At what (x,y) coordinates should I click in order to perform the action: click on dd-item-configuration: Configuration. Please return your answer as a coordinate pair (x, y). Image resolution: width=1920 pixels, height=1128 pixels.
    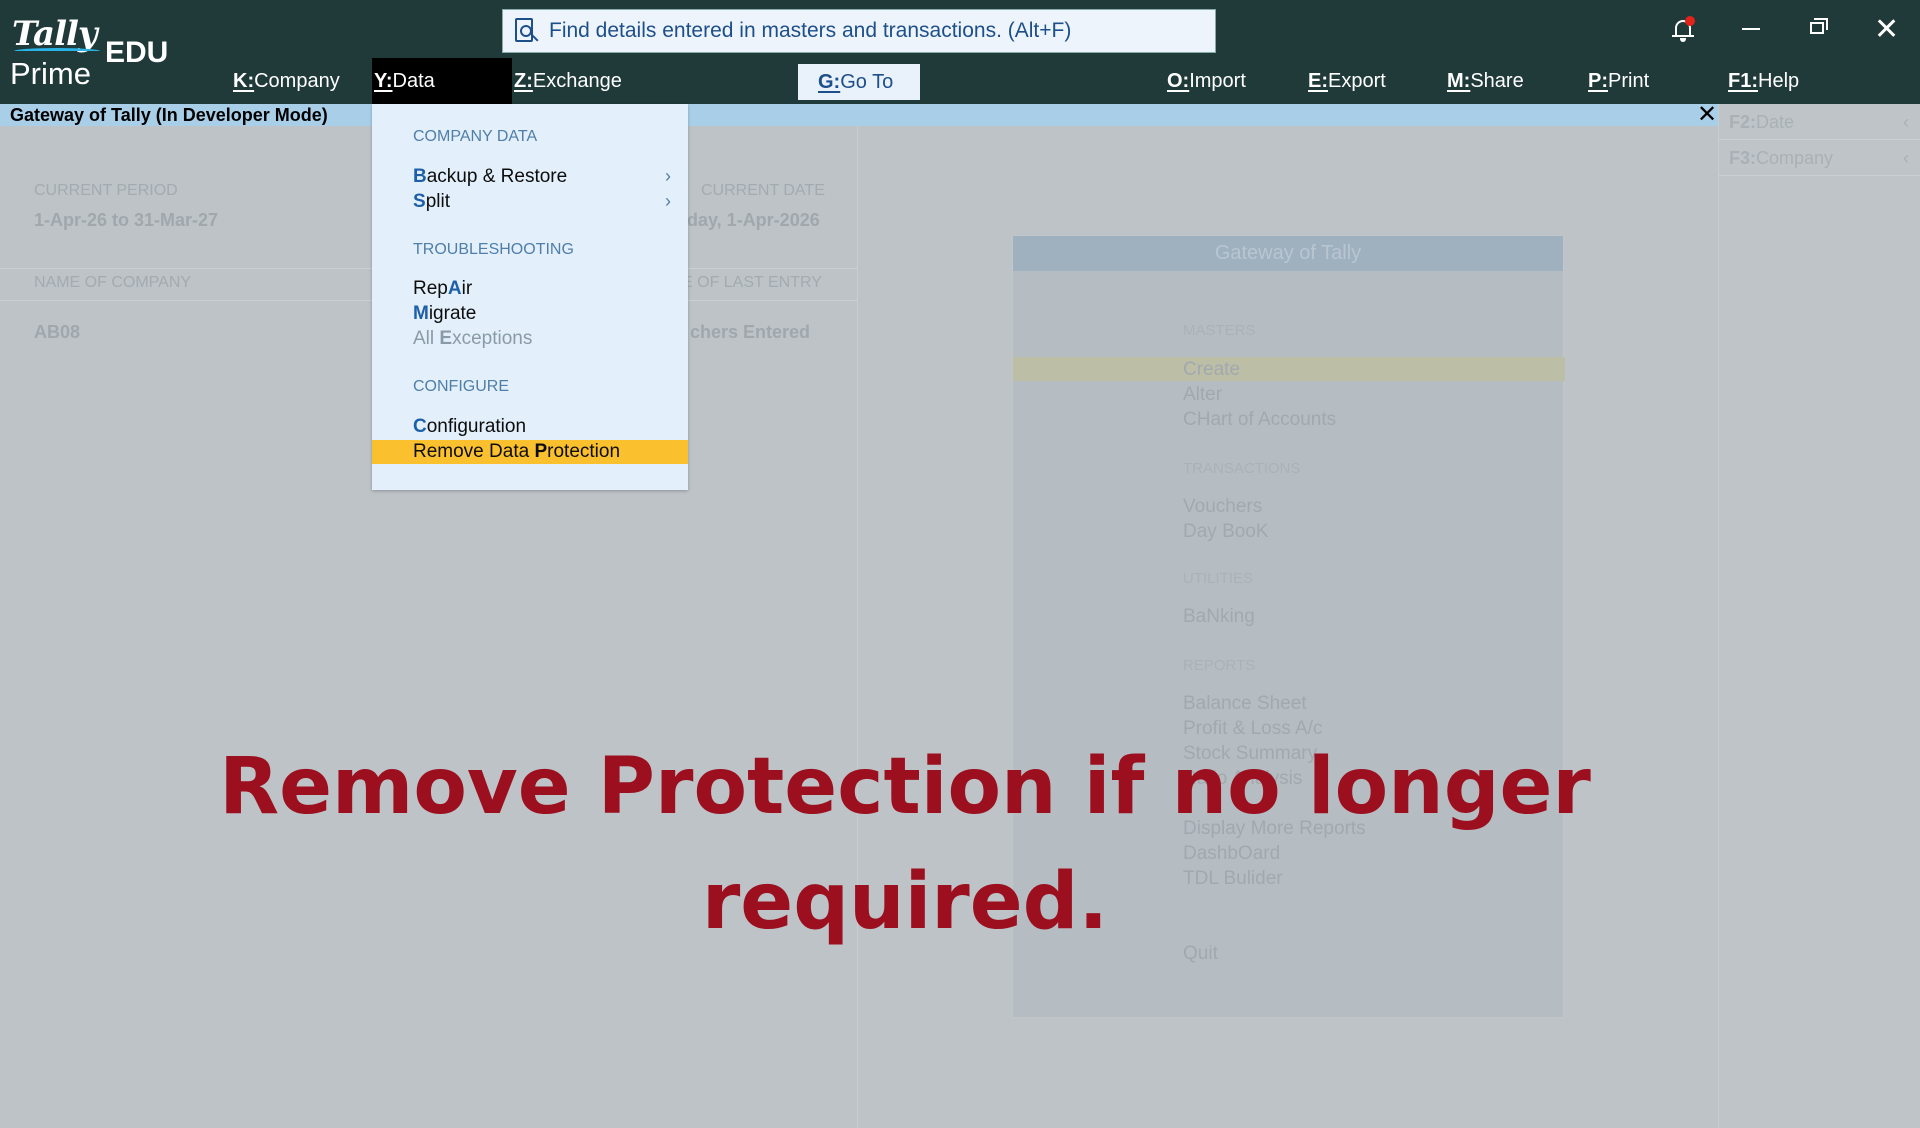
    Looking at the image, I should click on (469, 427).